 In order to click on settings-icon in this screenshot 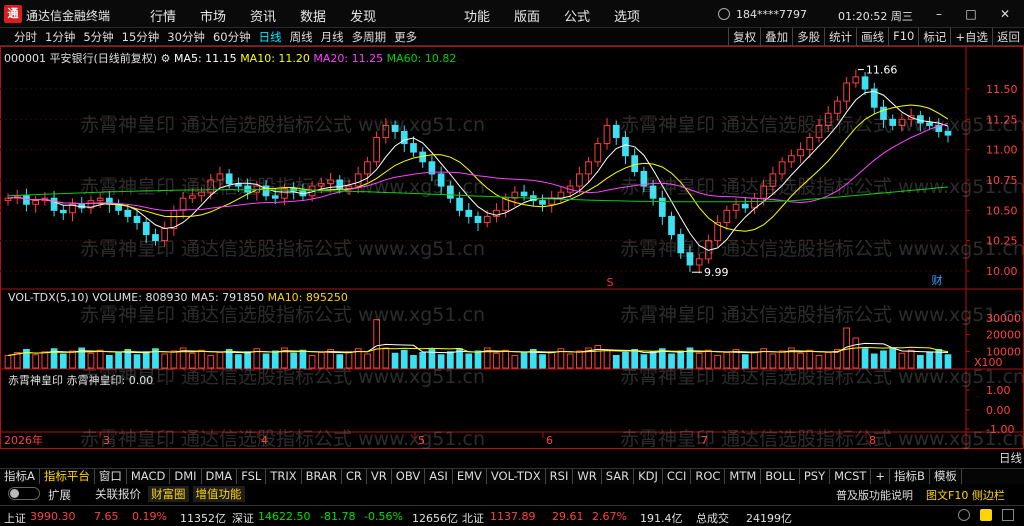, I will do `click(1008, 515)`.